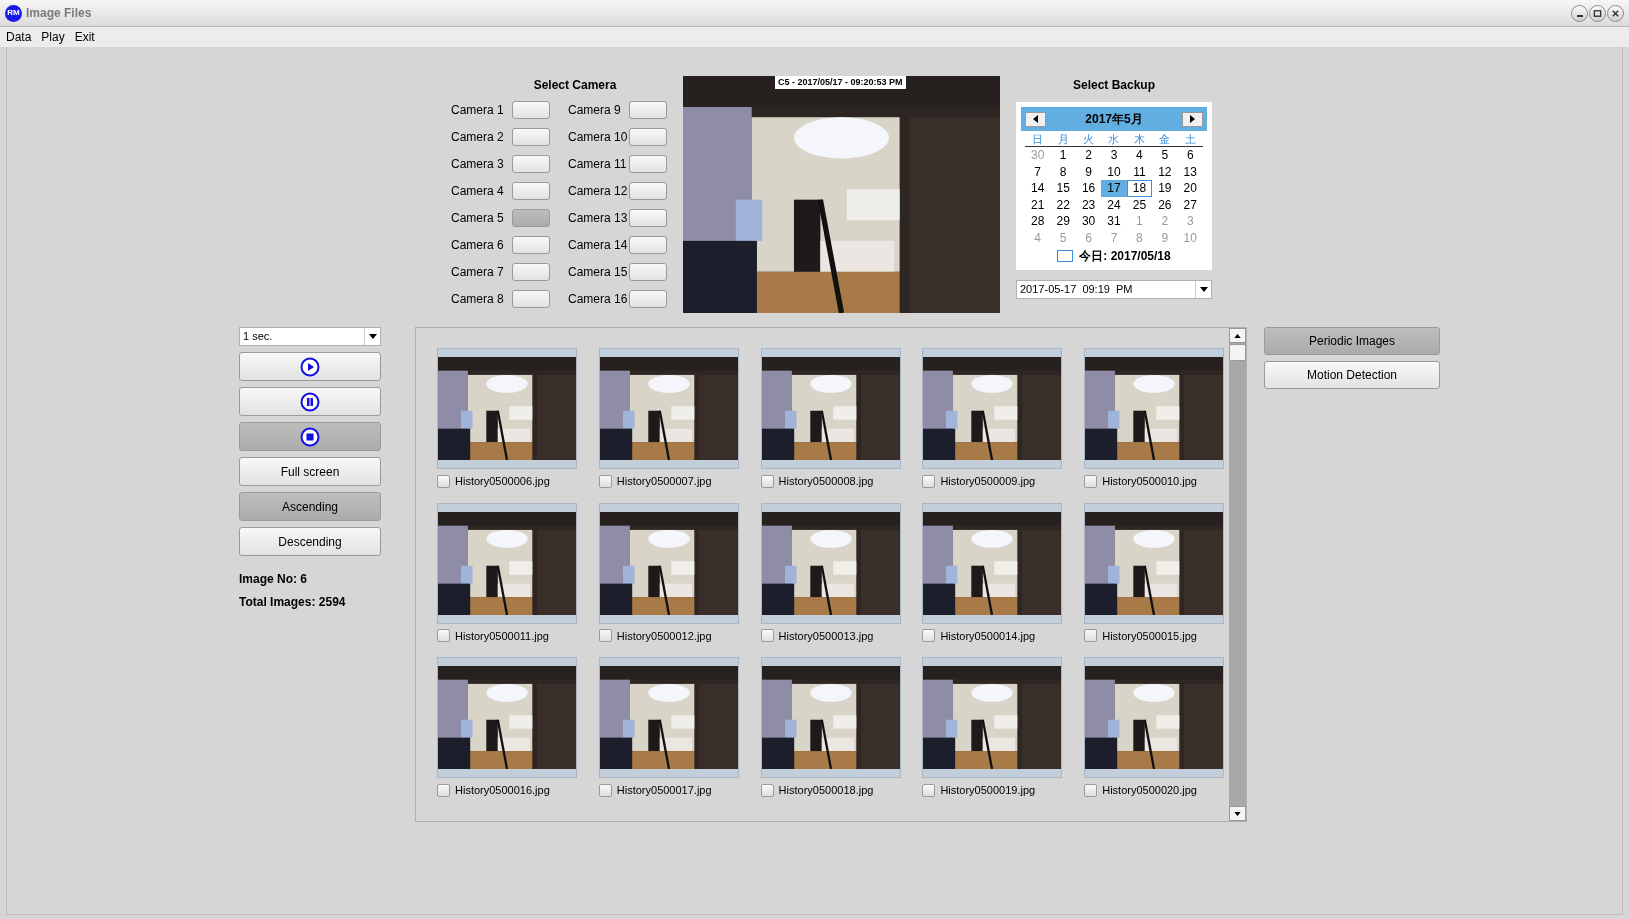  I want to click on calendar-day: 28, so click(1038, 221).